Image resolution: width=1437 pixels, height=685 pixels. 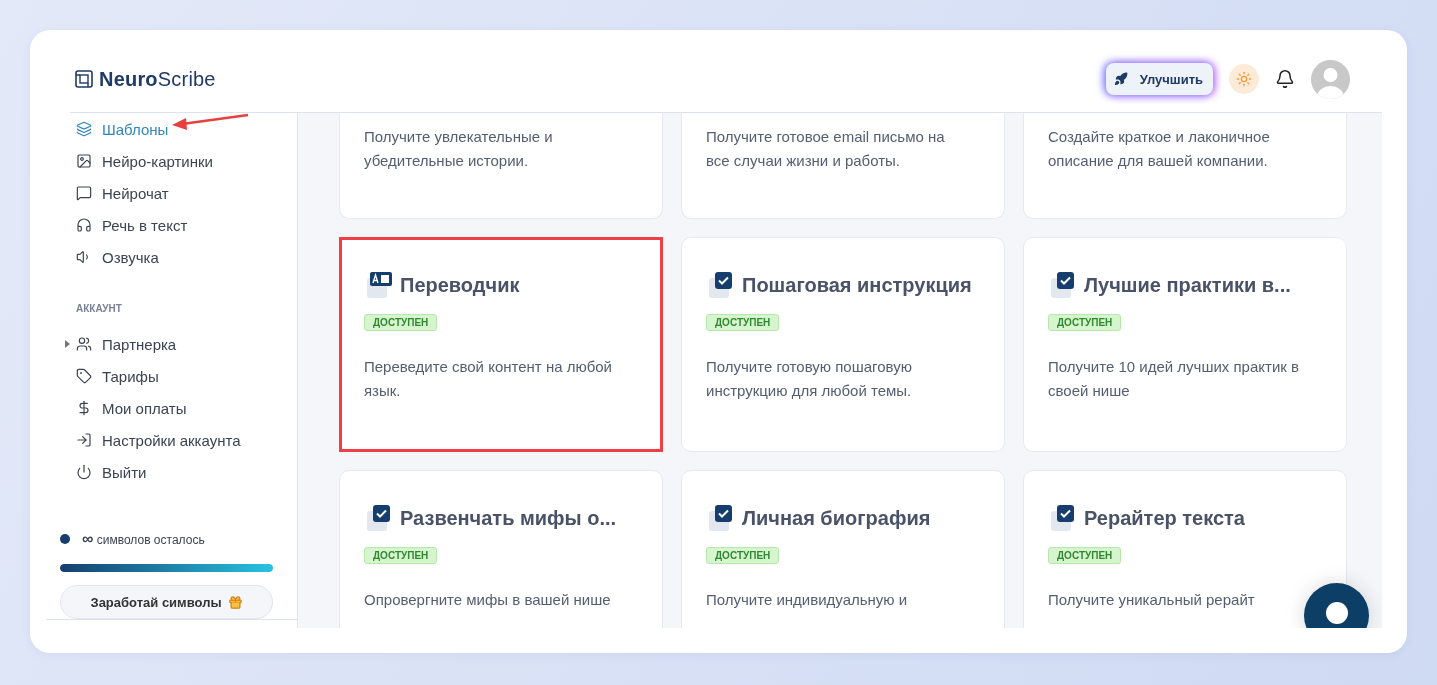 I want to click on sidebar-item: Партнерка, so click(x=186, y=344).